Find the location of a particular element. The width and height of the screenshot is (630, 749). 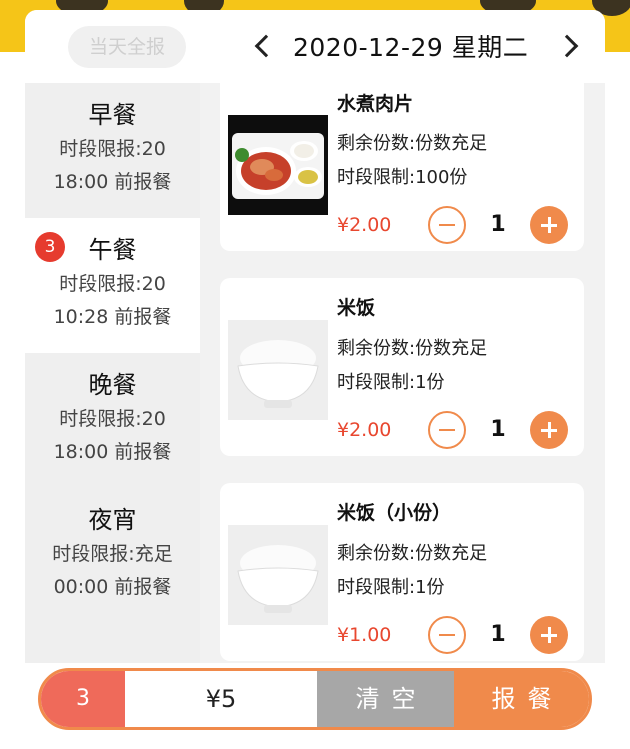

meal-deadline: 10:28 前报餐 is located at coordinates (112, 317).